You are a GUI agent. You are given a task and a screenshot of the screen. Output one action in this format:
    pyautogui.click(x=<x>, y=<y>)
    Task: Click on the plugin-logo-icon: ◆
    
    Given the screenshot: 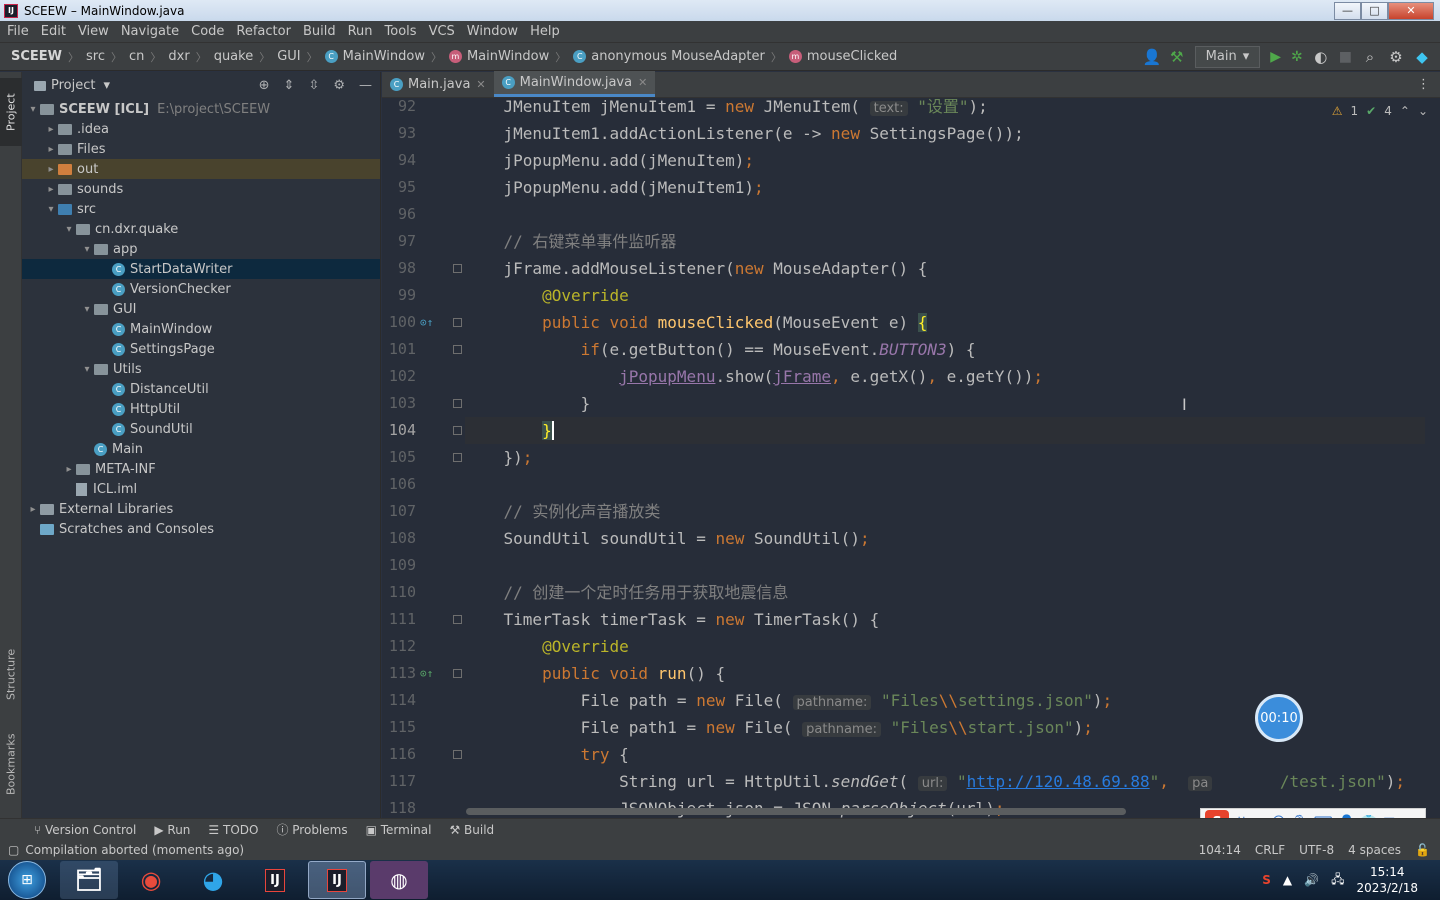 What is the action you would take?
    pyautogui.click(x=1422, y=57)
    